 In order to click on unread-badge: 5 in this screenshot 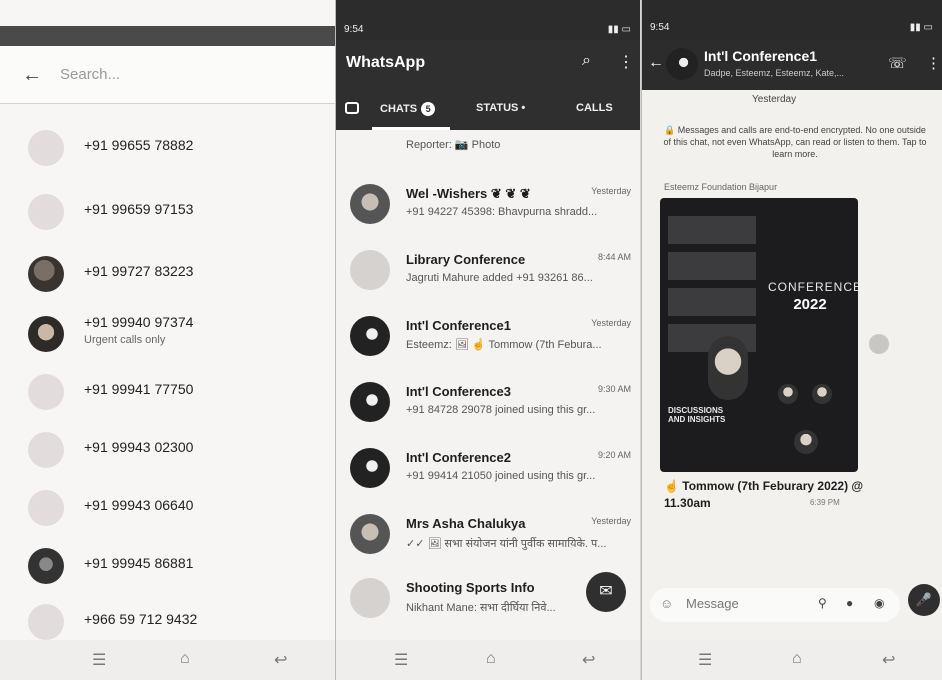, I will do `click(428, 109)`.